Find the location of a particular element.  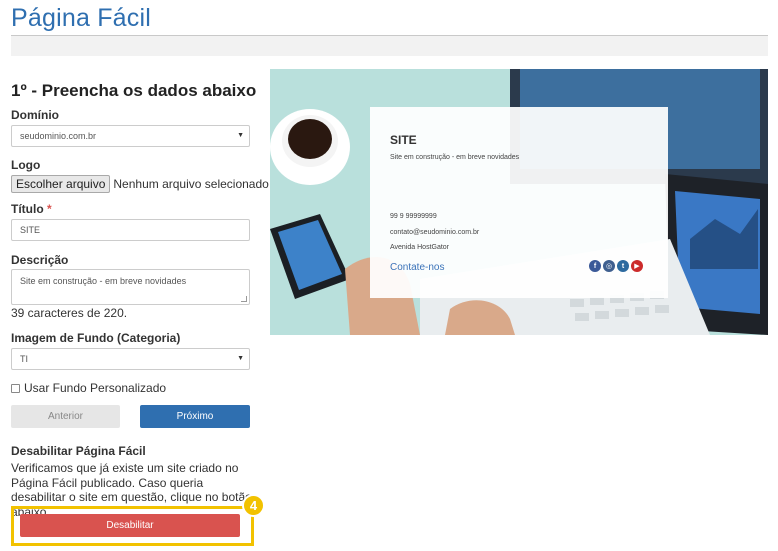

description-label: Descrição is located at coordinates (40, 260).